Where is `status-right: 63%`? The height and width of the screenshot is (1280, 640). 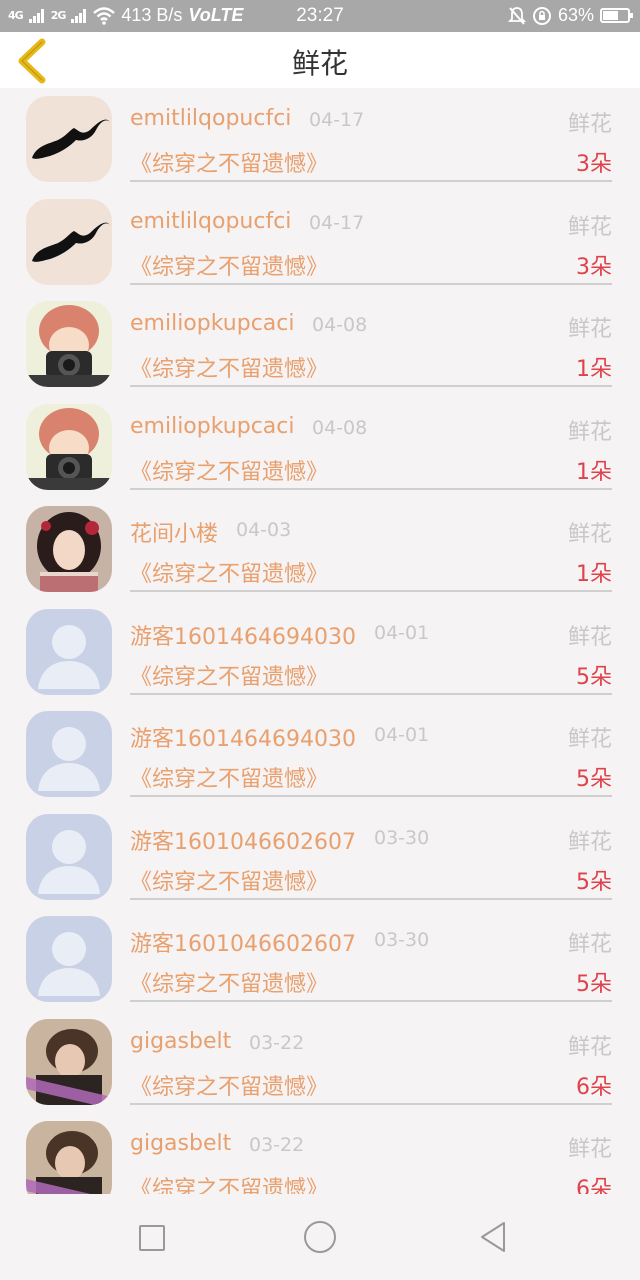
status-right: 63% is located at coordinates (570, 15).